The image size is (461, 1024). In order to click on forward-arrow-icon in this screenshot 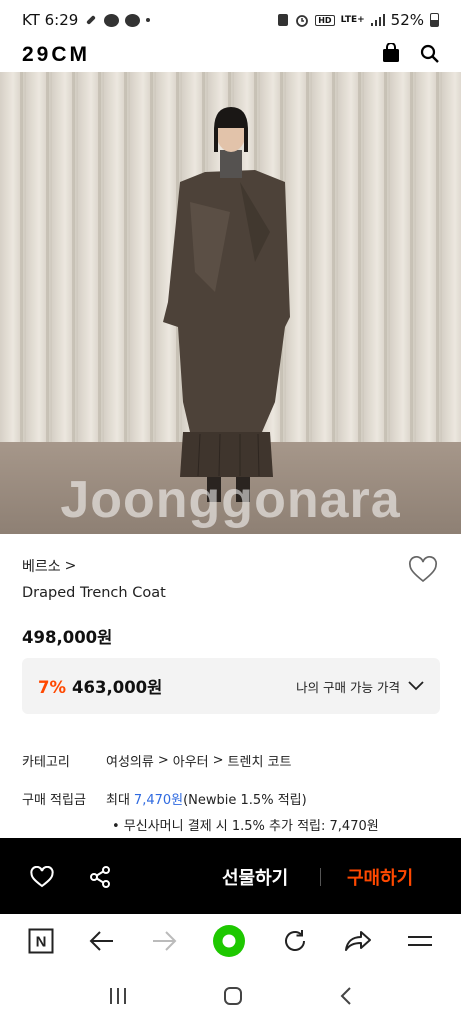, I will do `click(164, 943)`.